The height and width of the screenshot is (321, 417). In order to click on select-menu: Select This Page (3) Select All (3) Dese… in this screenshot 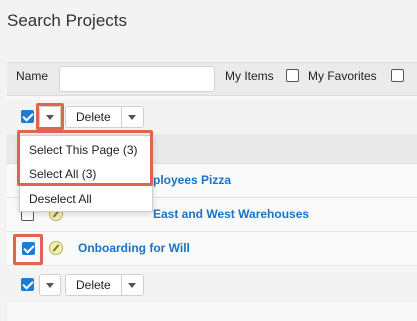, I will do `click(86, 173)`.